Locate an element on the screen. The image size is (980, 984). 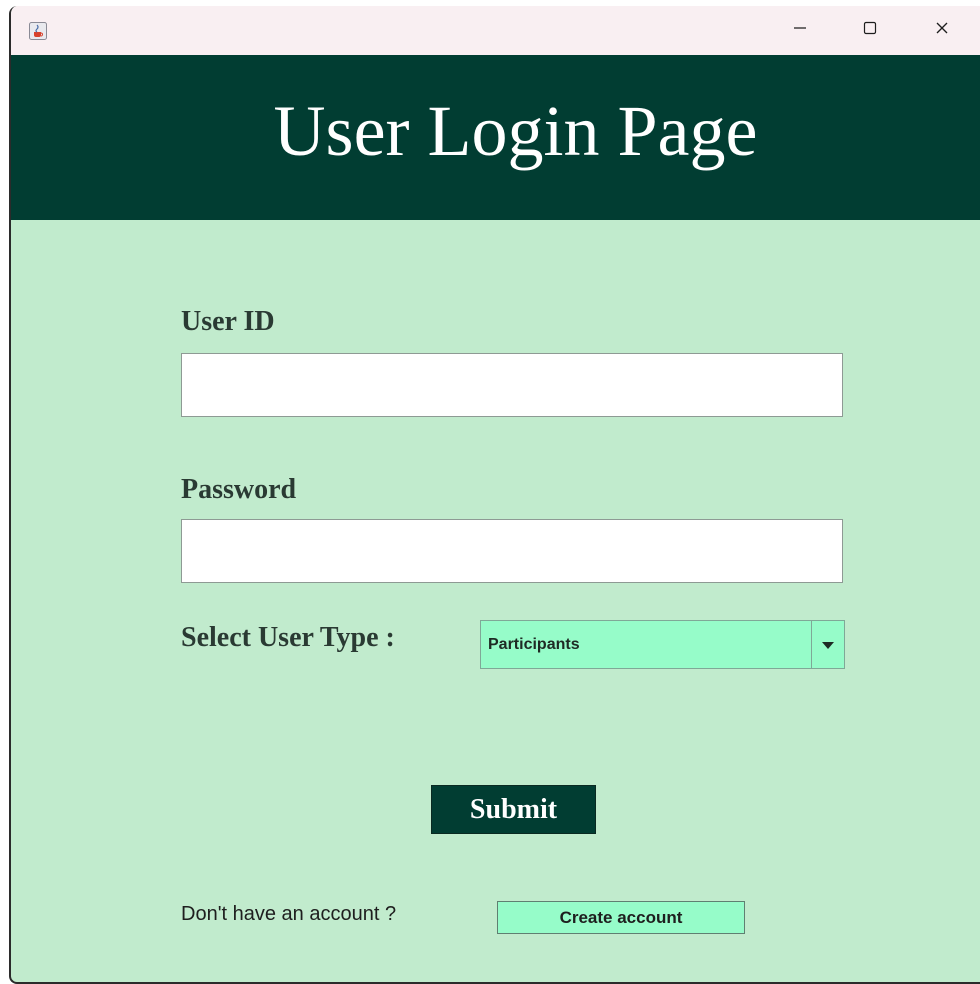
maximize-icon is located at coordinates (870, 30).